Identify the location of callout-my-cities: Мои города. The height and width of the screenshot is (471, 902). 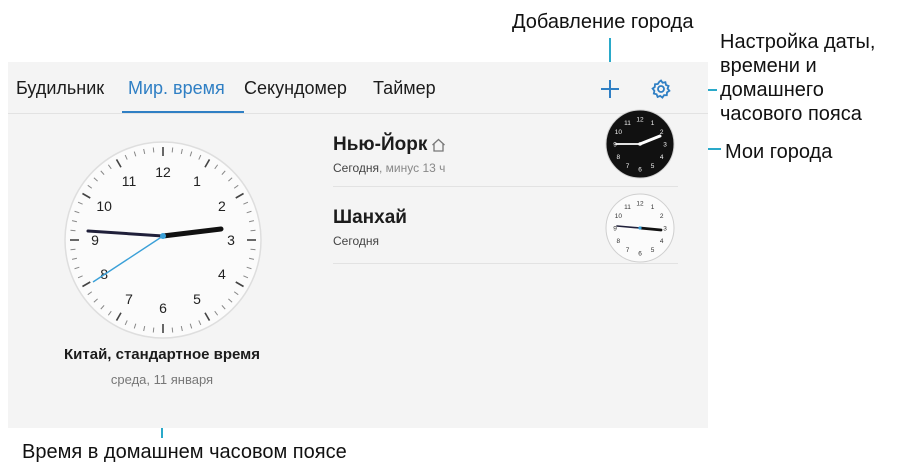
(779, 152).